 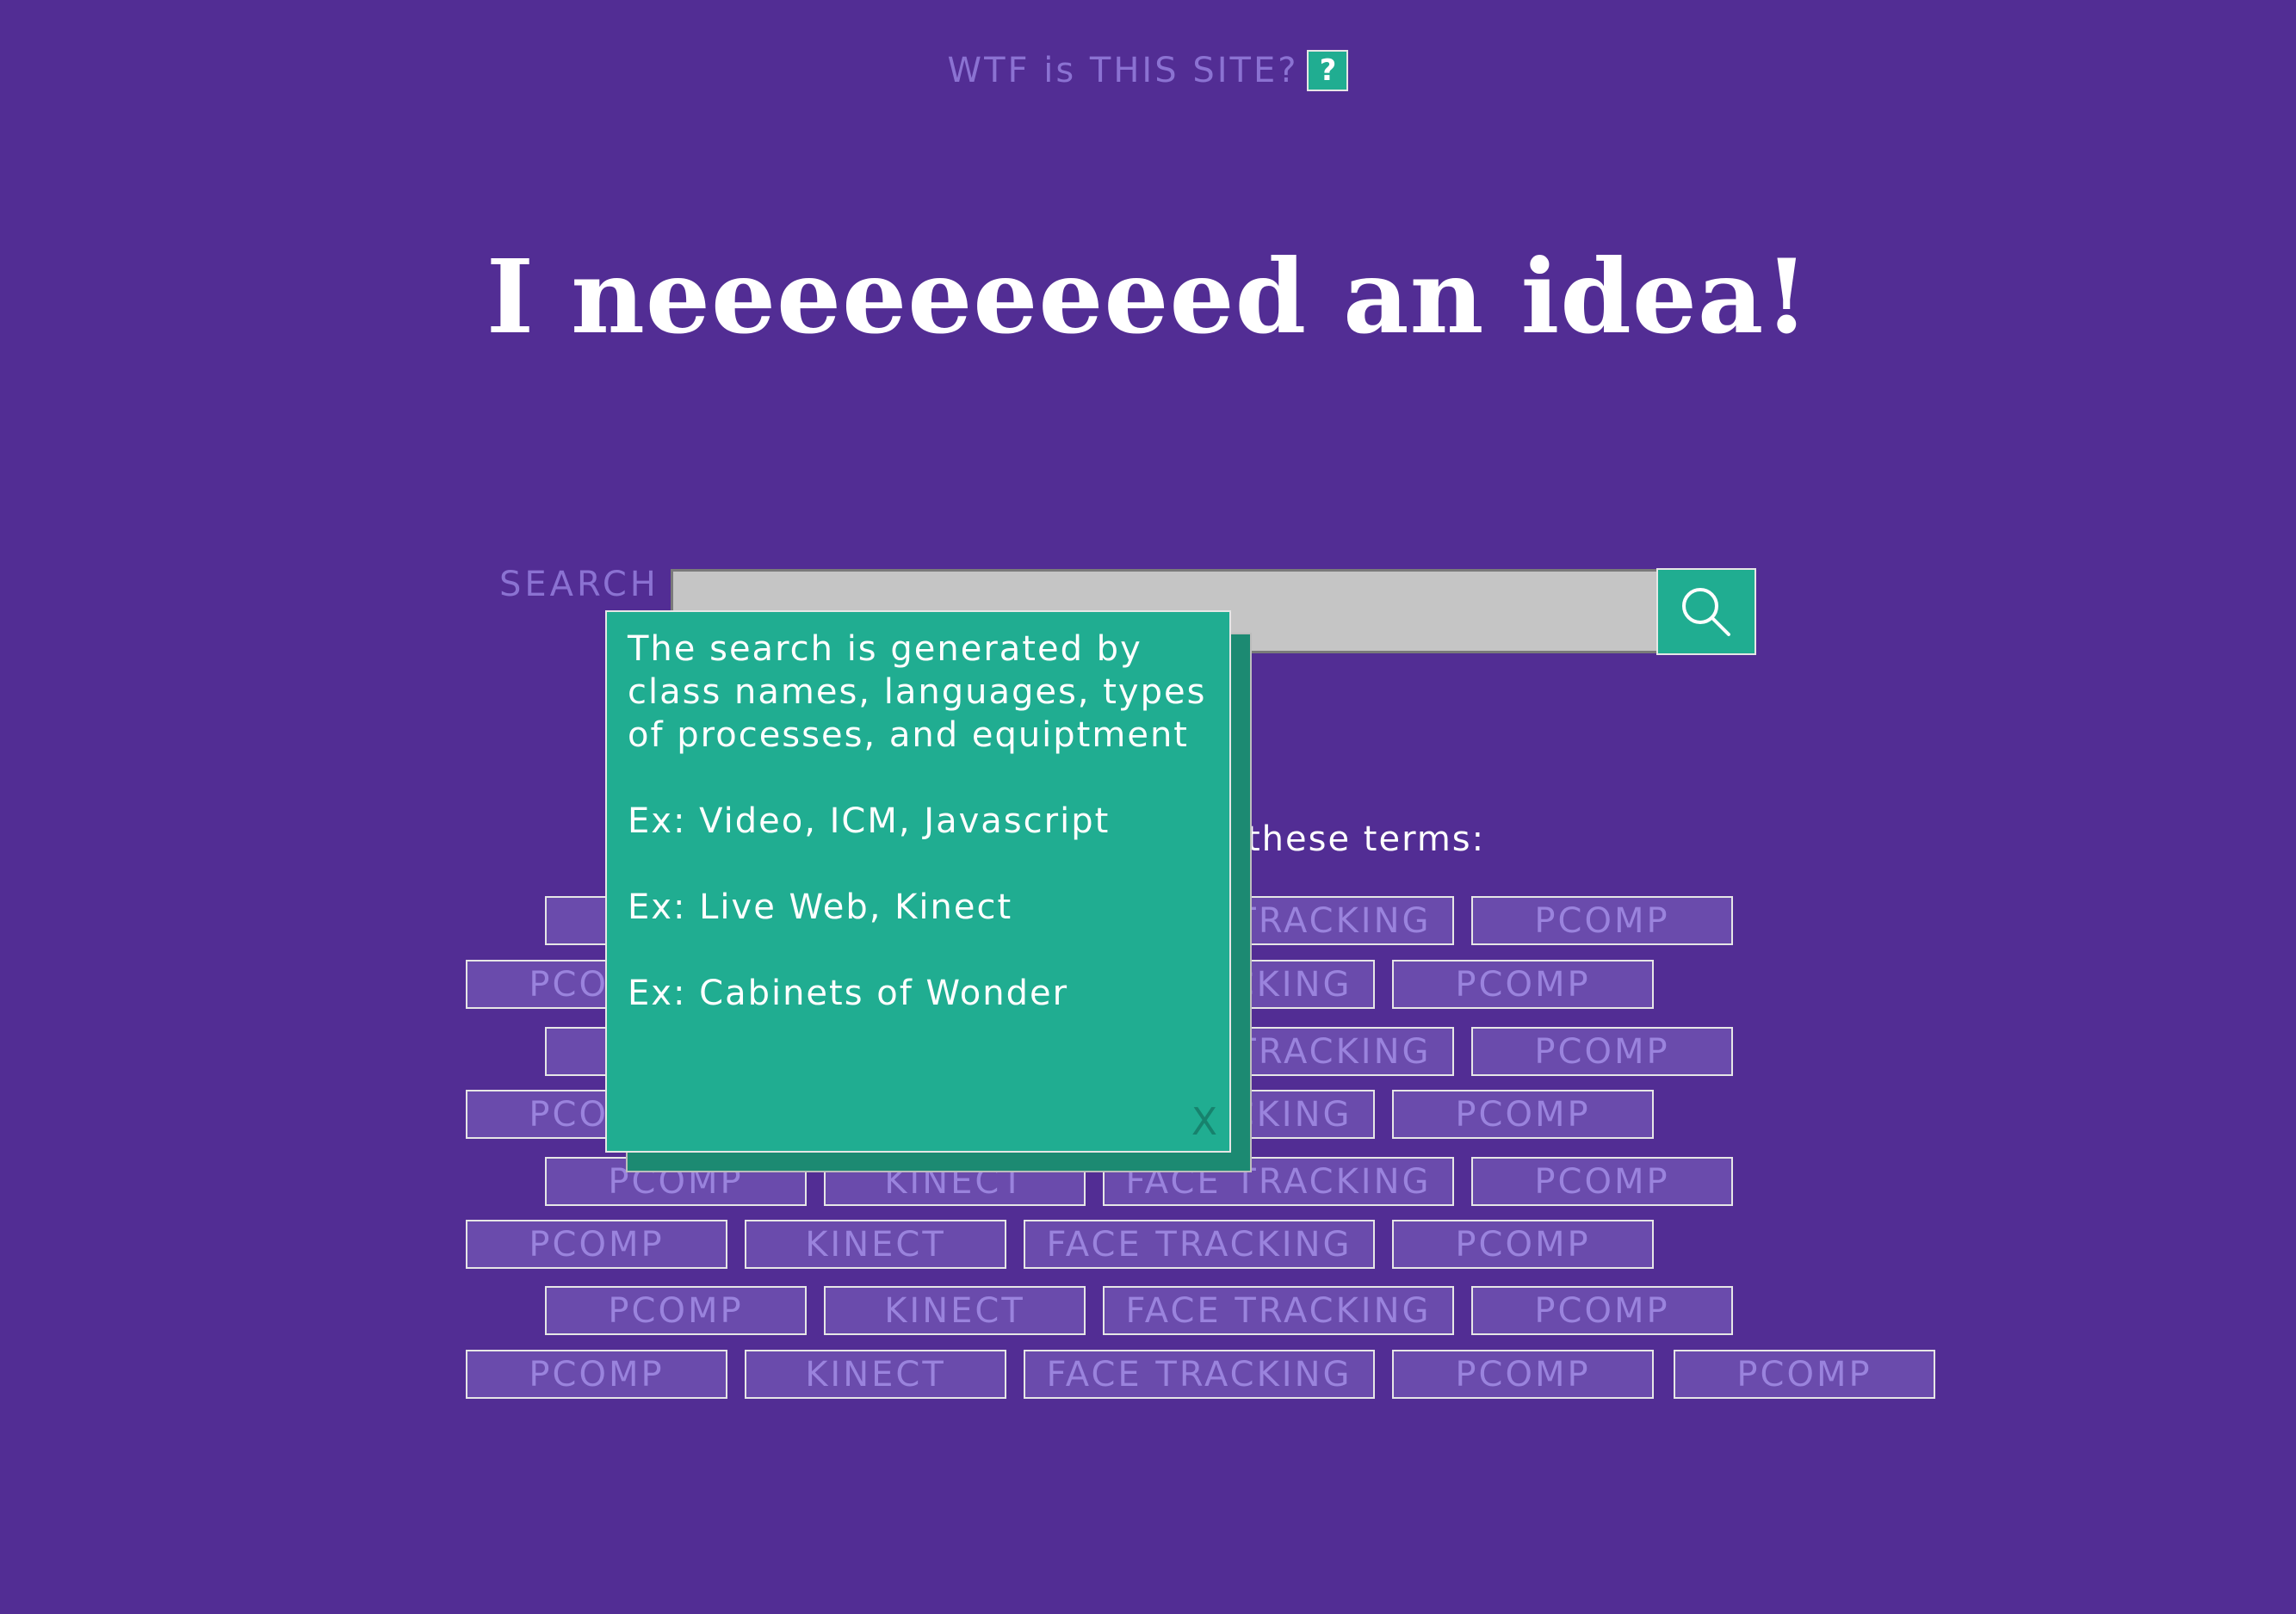 What do you see at coordinates (848, 993) in the screenshot?
I see `tooltip-example: Ex: Cabinets of Wonder` at bounding box center [848, 993].